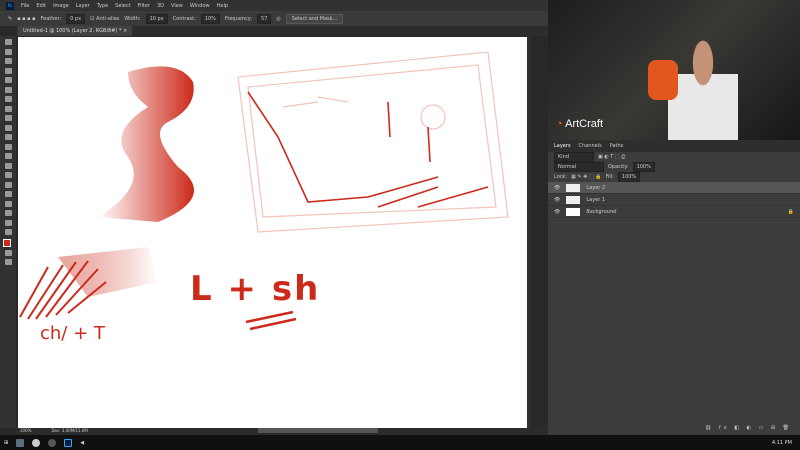  What do you see at coordinates (156, 18) in the screenshot?
I see `width-input: 10 px` at bounding box center [156, 18].